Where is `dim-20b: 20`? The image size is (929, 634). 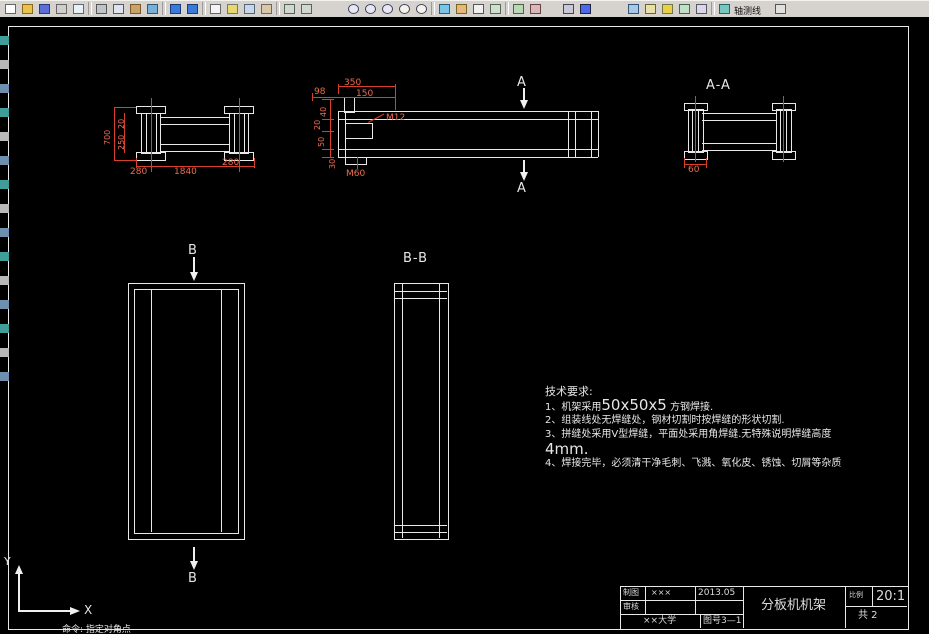 dim-20b: 20 is located at coordinates (317, 124).